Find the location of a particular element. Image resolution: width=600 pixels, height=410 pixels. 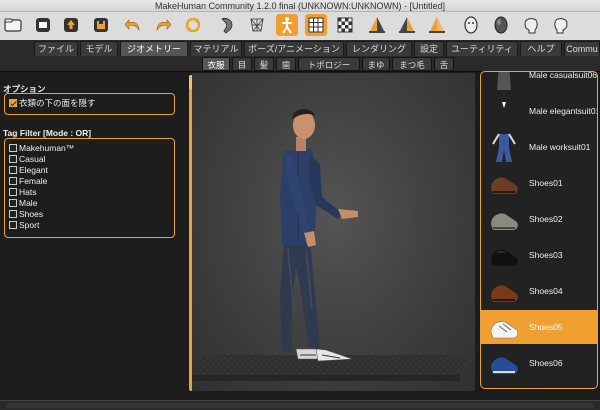

shoe-blue-thumb is located at coordinates (504, 365).